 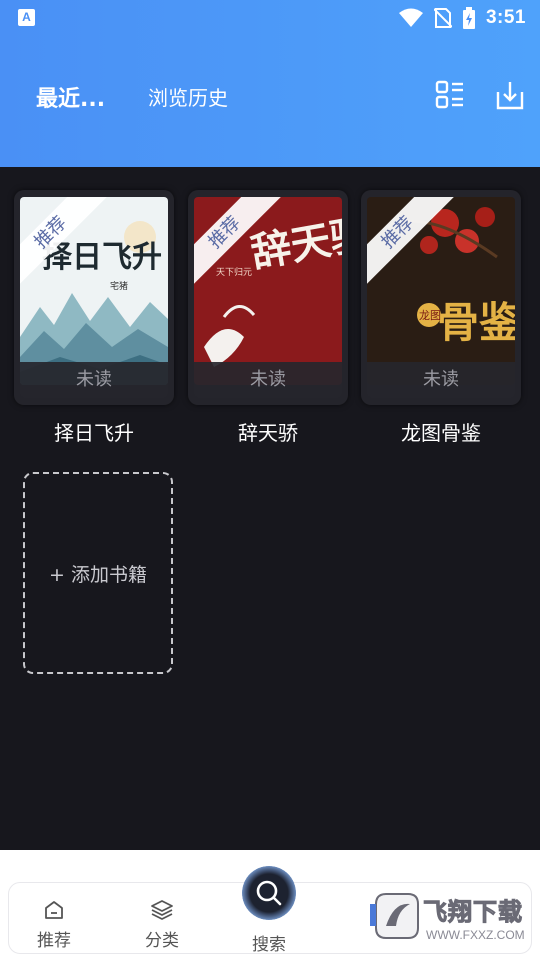 I want to click on book-card: 骨鉴 龙图 推荐 未读, so click(x=441, y=297).